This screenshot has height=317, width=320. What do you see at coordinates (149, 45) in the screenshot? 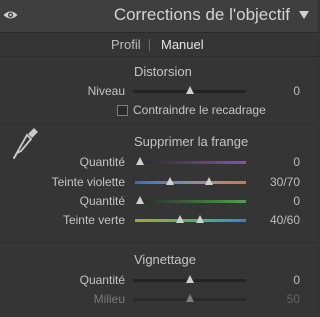
I see `tab-separator` at bounding box center [149, 45].